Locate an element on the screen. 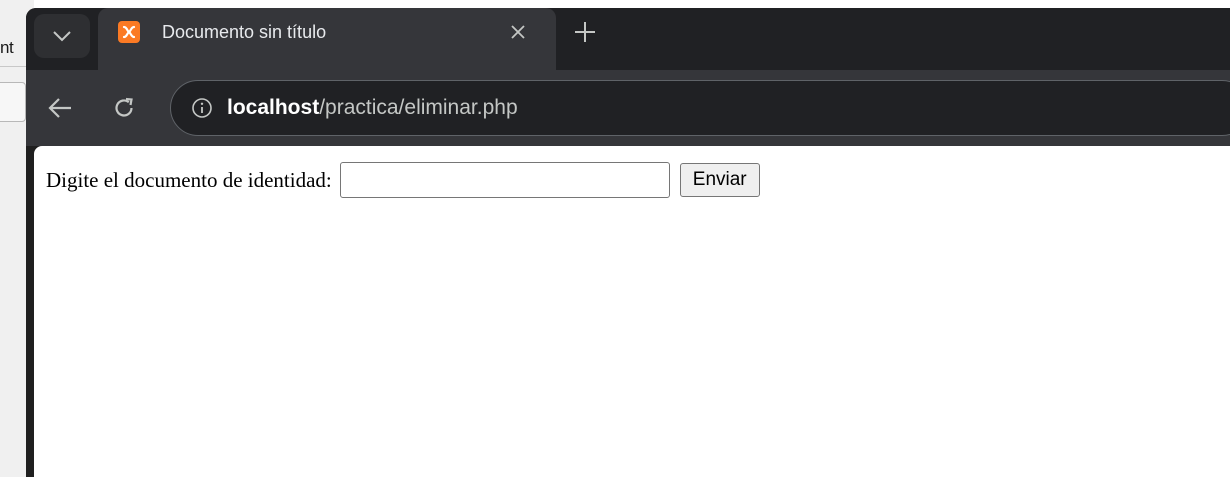 Image resolution: width=1230 pixels, height=477 pixels. tab-search-button is located at coordinates (62, 36).